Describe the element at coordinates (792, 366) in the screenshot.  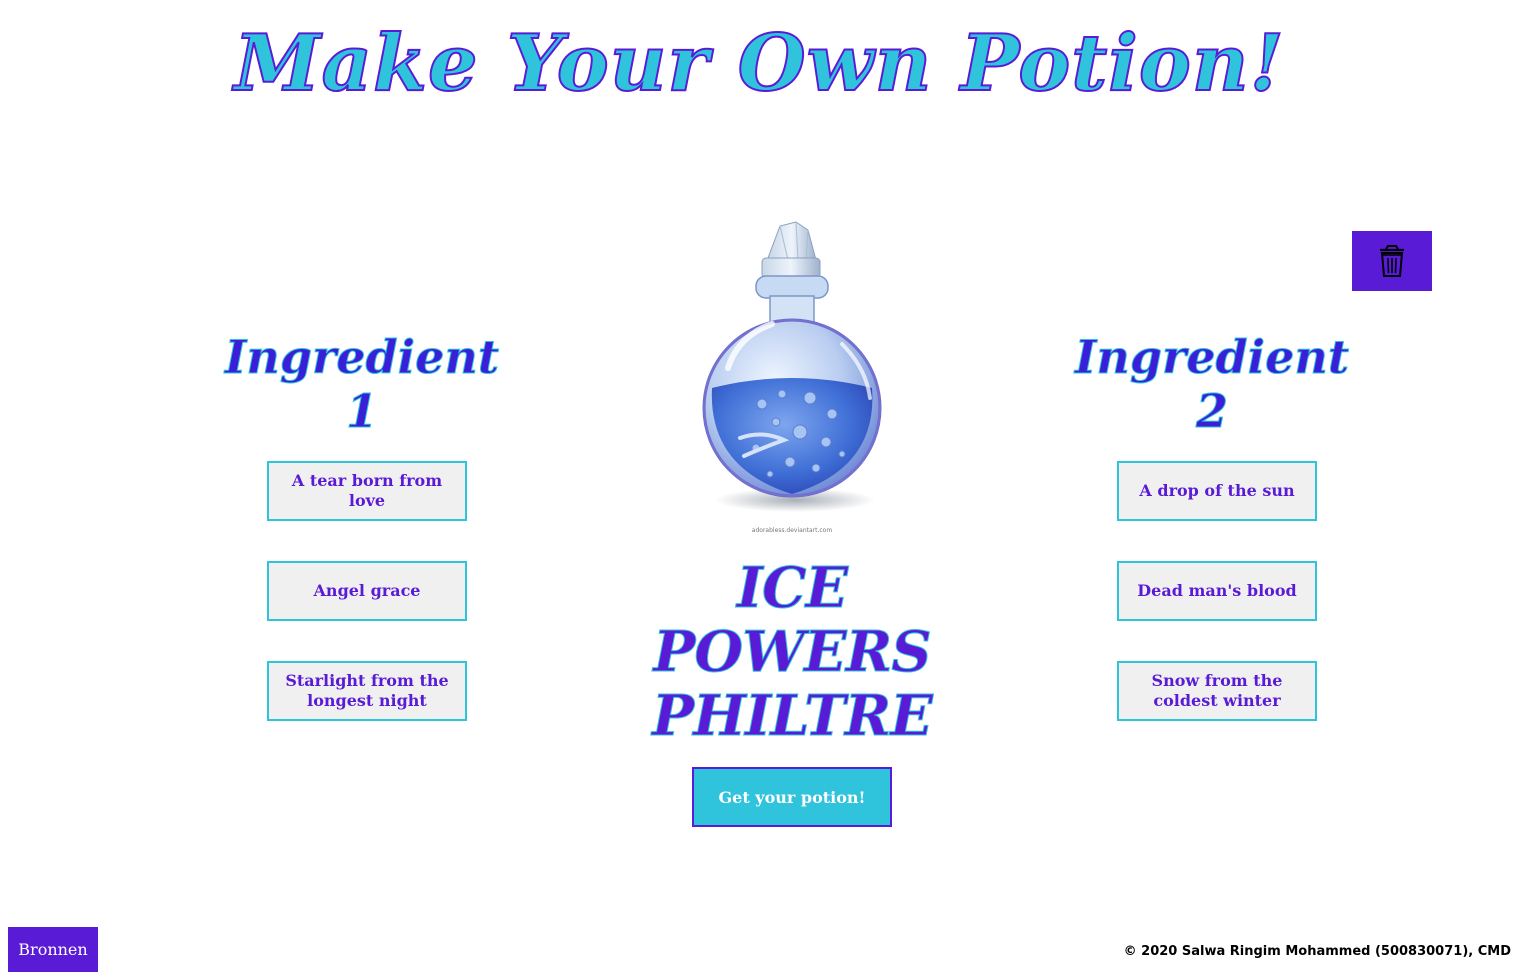
I see `potion-bottle-image` at that location.